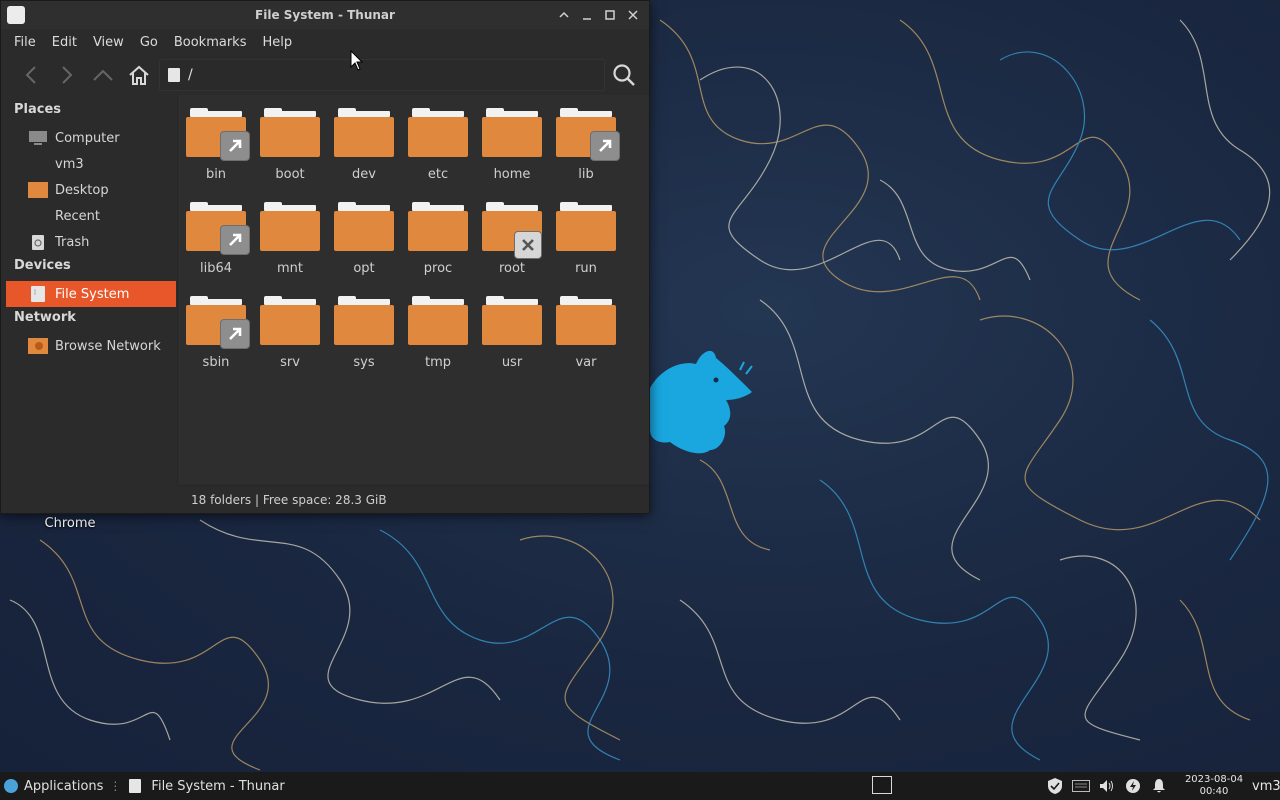 This screenshot has width=1280, height=800. I want to click on folder-item: run, so click(586, 233).